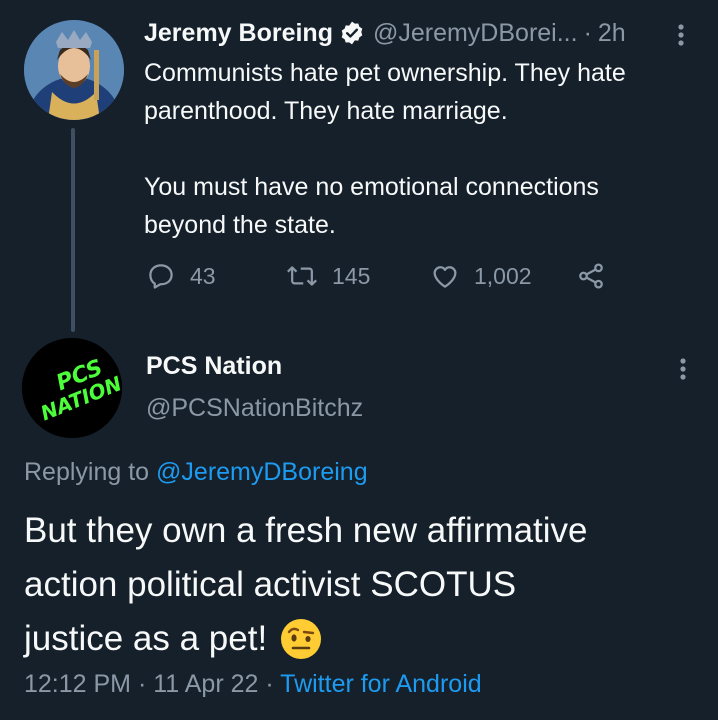 The width and height of the screenshot is (718, 720). I want to click on parent-display-name: Jeremy Boreing, so click(238, 33).